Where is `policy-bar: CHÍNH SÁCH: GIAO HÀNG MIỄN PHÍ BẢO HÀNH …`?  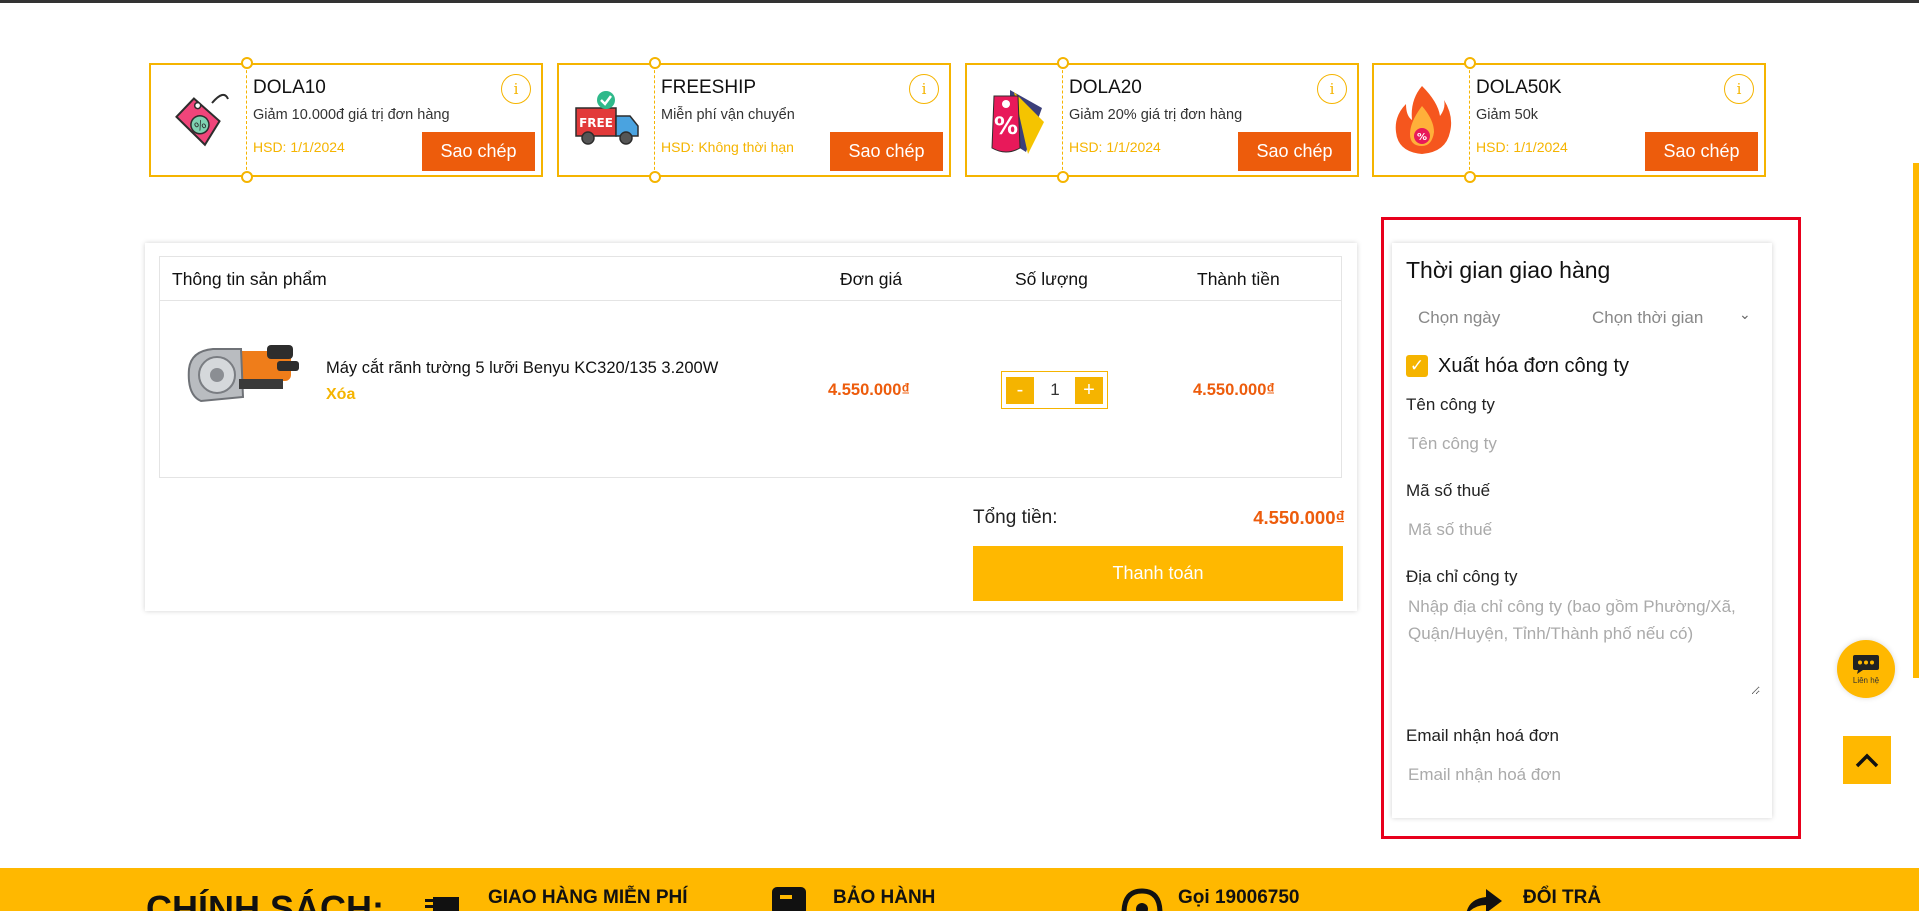 policy-bar: CHÍNH SÁCH: GIAO HÀNG MIỄN PHÍ BẢO HÀNH … is located at coordinates (959, 889).